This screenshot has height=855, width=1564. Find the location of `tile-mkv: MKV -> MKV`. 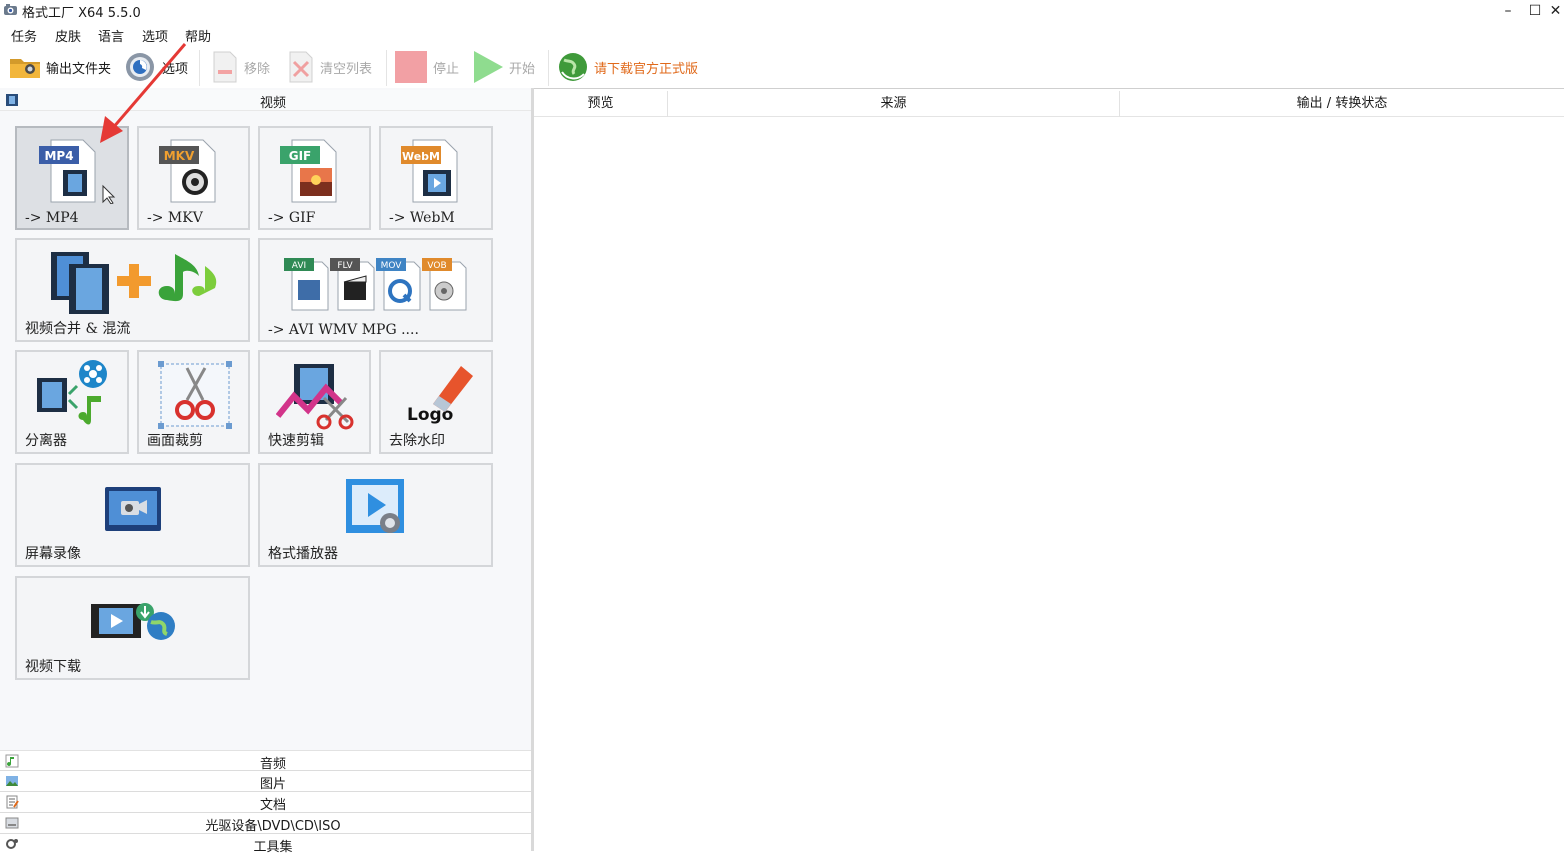

tile-mkv: MKV -> MKV is located at coordinates (193, 178).